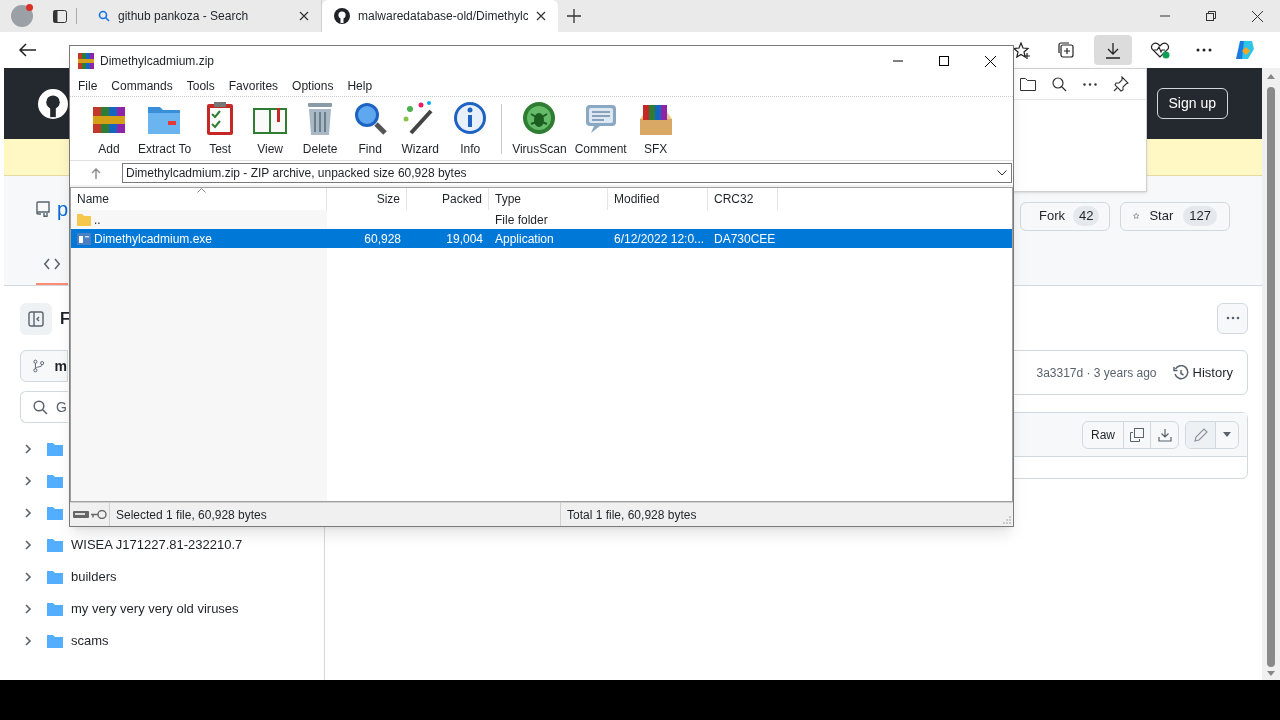  What do you see at coordinates (98, 514) in the screenshot?
I see `key-icon` at bounding box center [98, 514].